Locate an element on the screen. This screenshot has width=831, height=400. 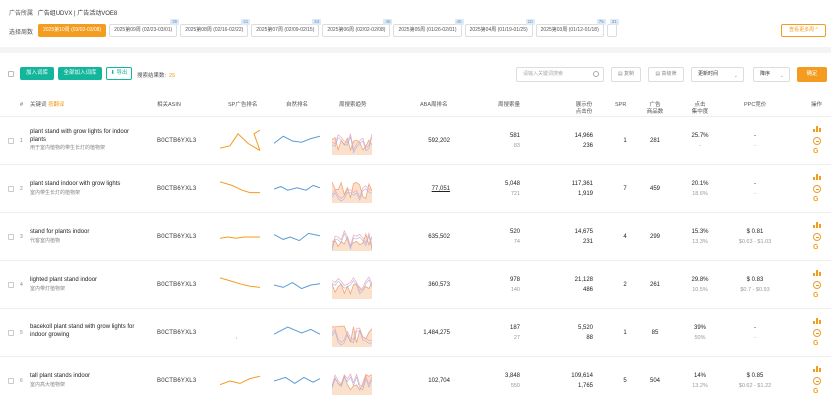
keyword-text: plant stand indoor with grow lights is located at coordinates (87, 184).